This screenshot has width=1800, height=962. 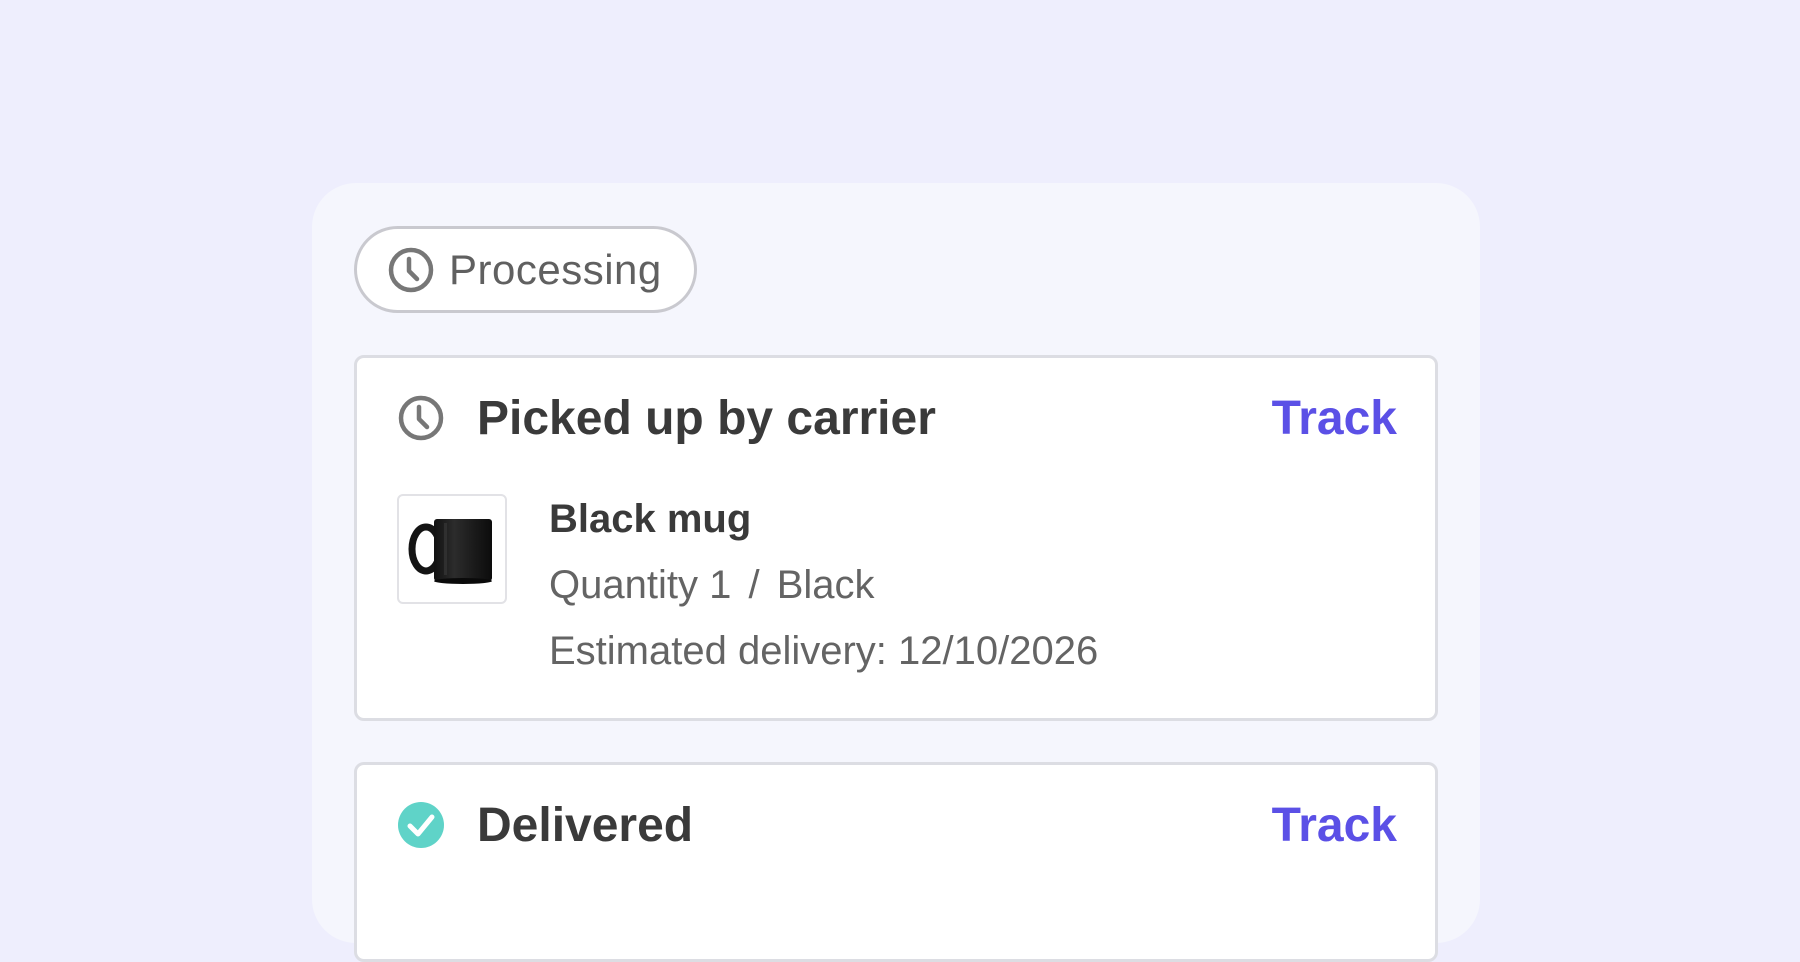 I want to click on mug-image, so click(x=450, y=551).